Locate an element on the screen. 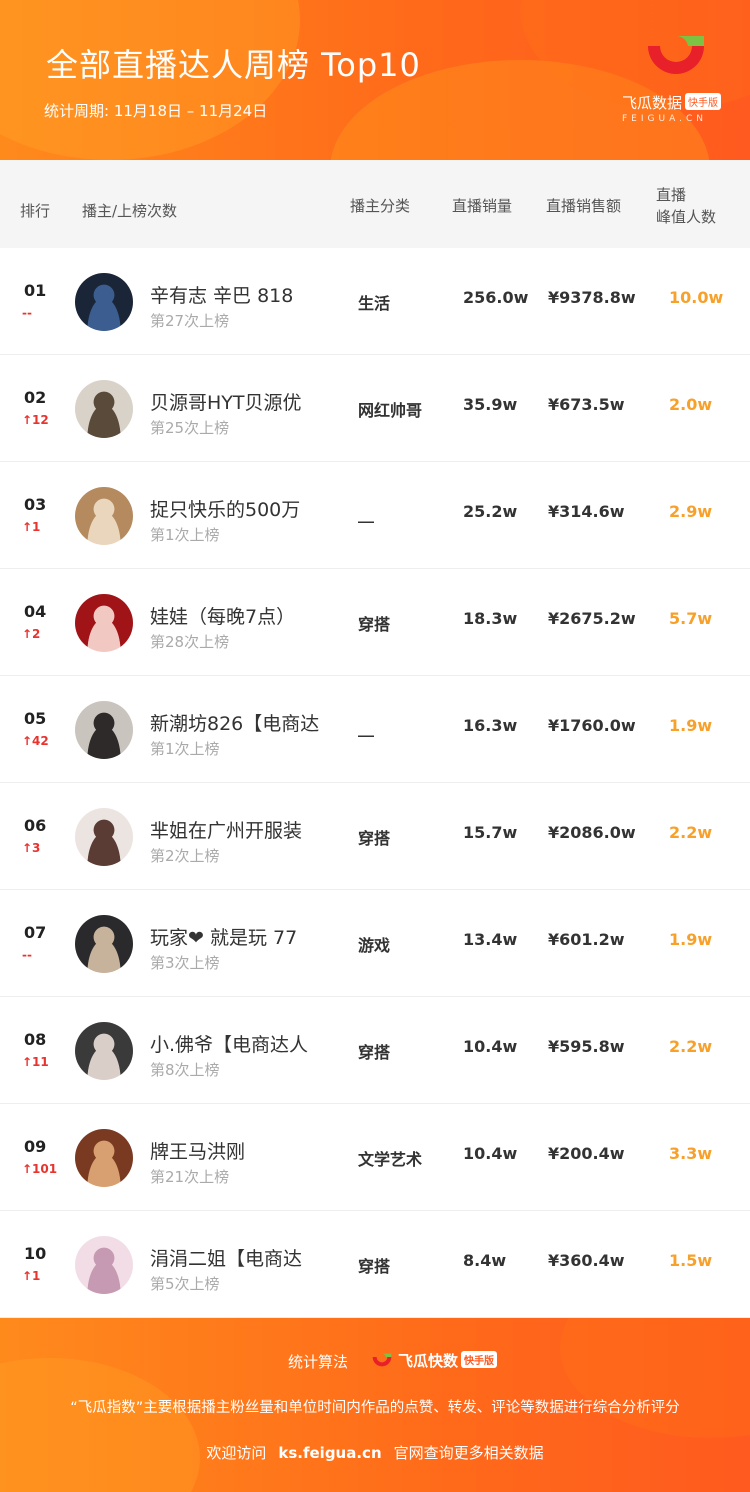 The width and height of the screenshot is (750, 1492). host-name: 小.佛爷【电商达人 is located at coordinates (245, 1043).